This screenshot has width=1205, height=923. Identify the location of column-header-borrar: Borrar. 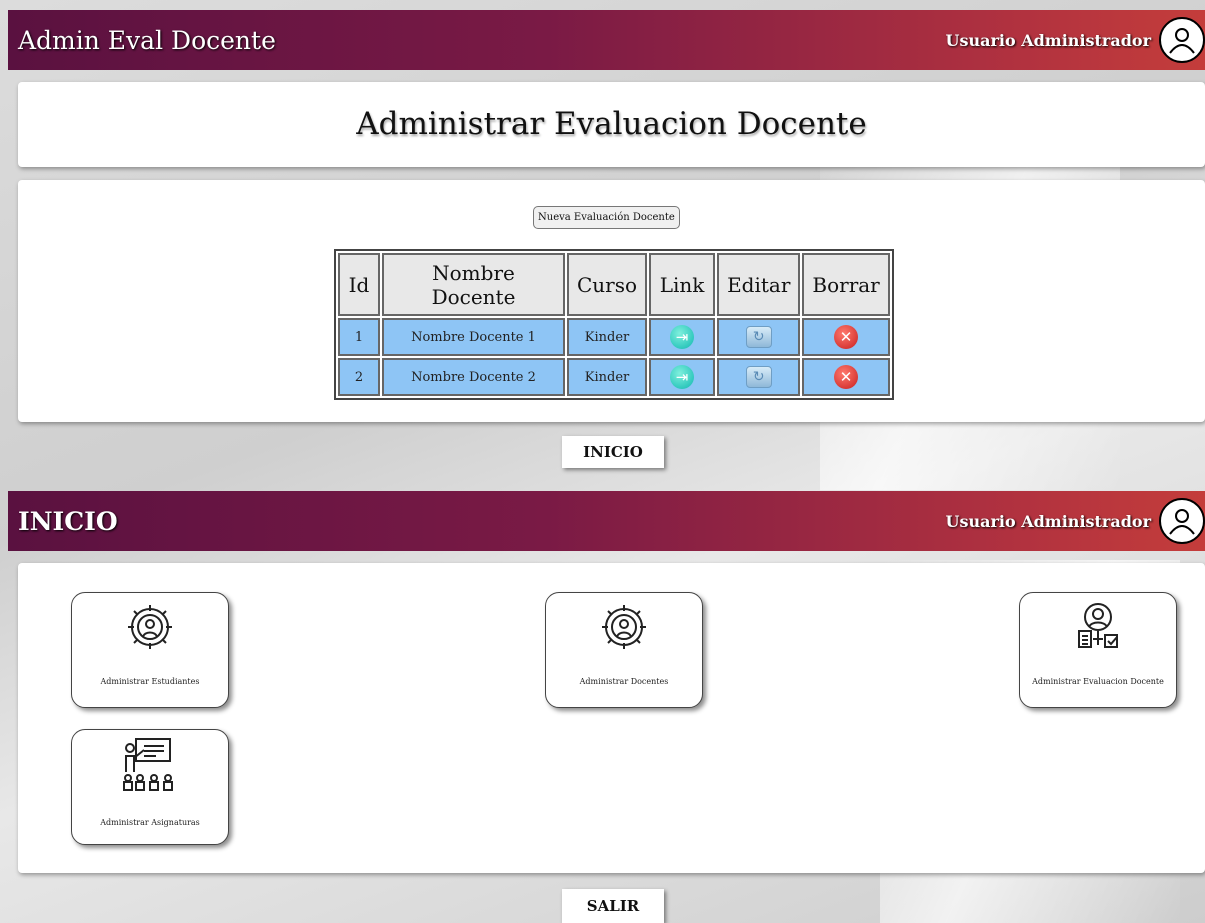
(846, 284).